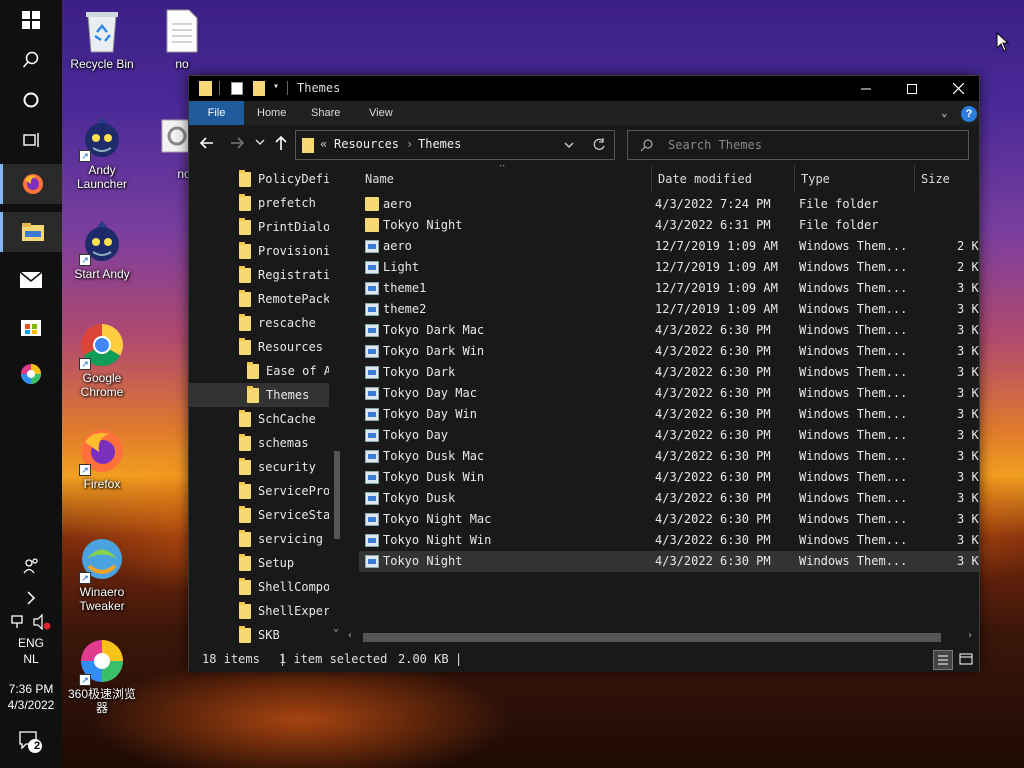 This screenshot has width=1024, height=768. Describe the element at coordinates (259, 539) in the screenshot. I see `nav-tree-item: servicing` at that location.